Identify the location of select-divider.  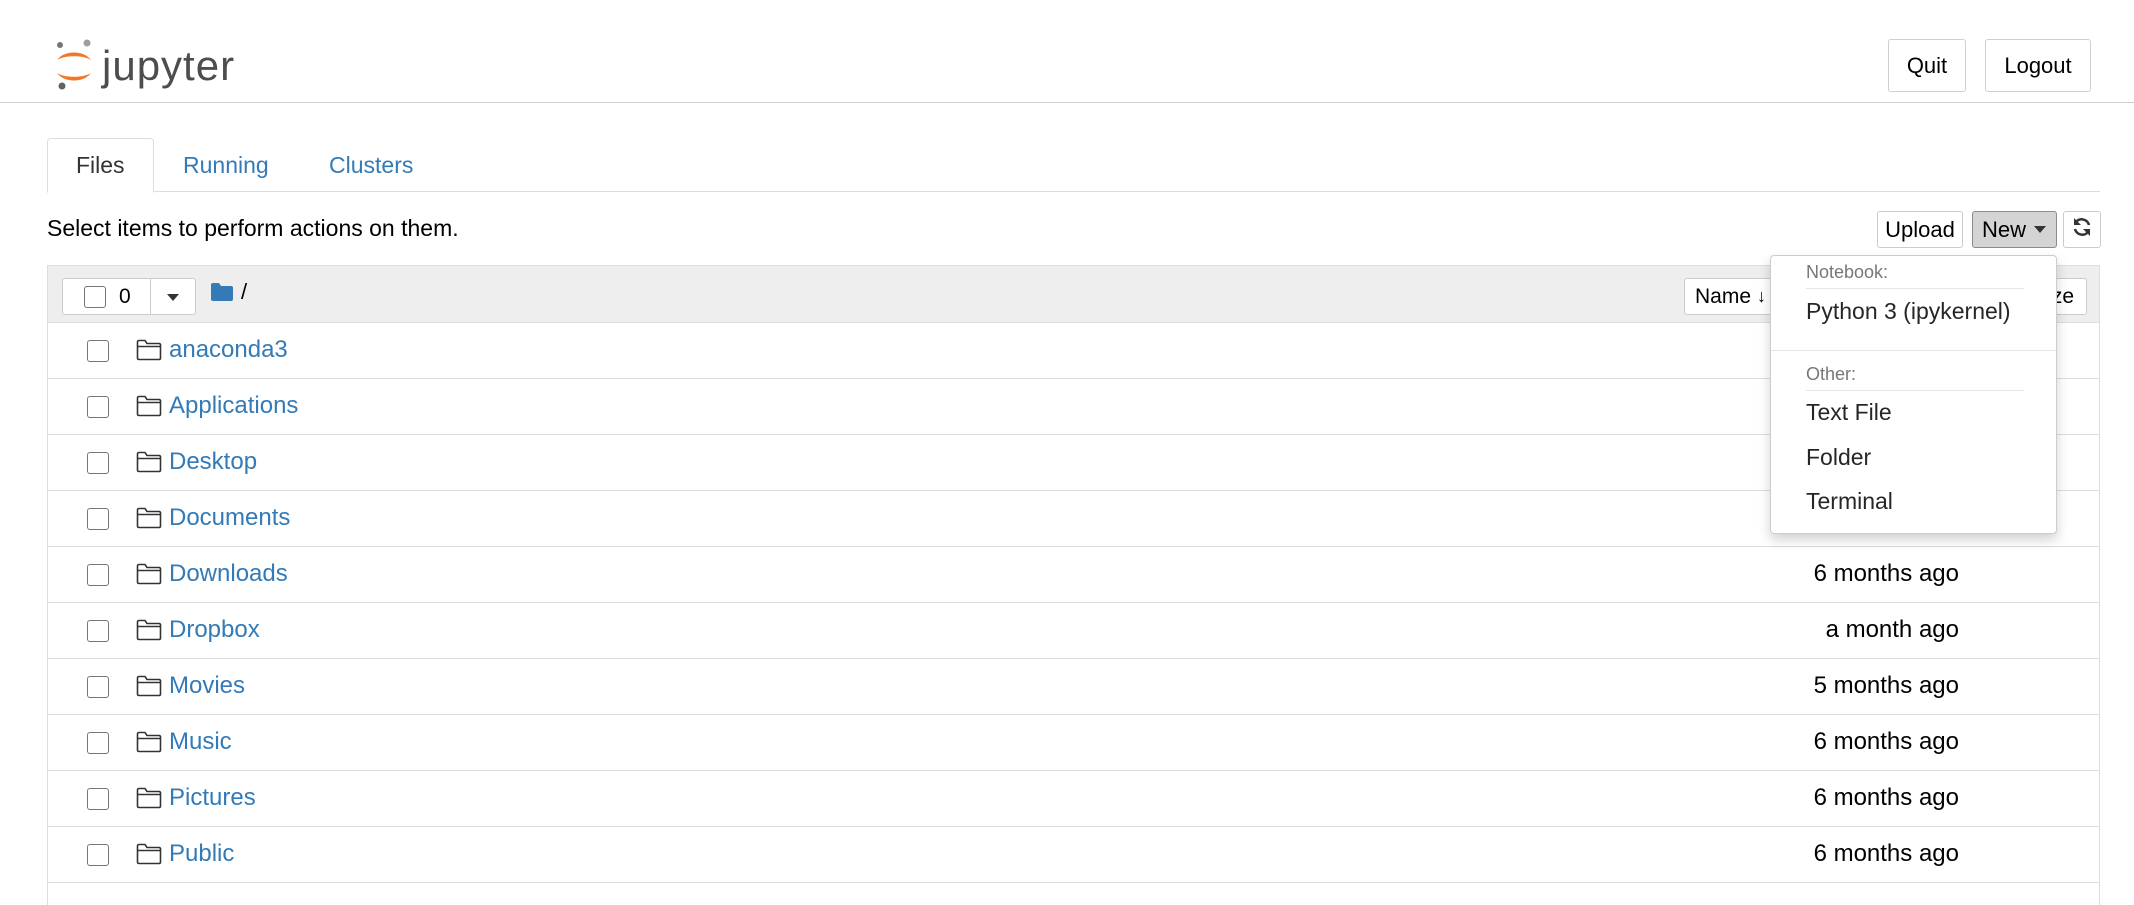
(150, 296).